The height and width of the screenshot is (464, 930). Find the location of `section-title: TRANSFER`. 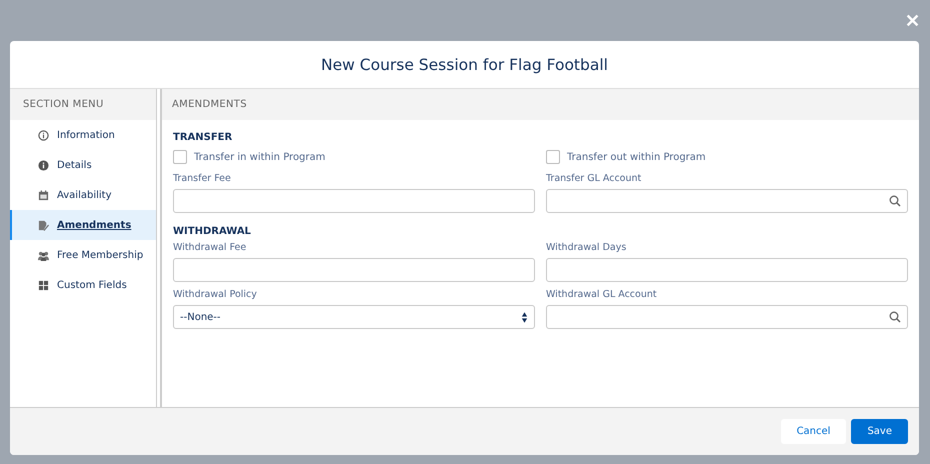

section-title: TRANSFER is located at coordinates (203, 137).